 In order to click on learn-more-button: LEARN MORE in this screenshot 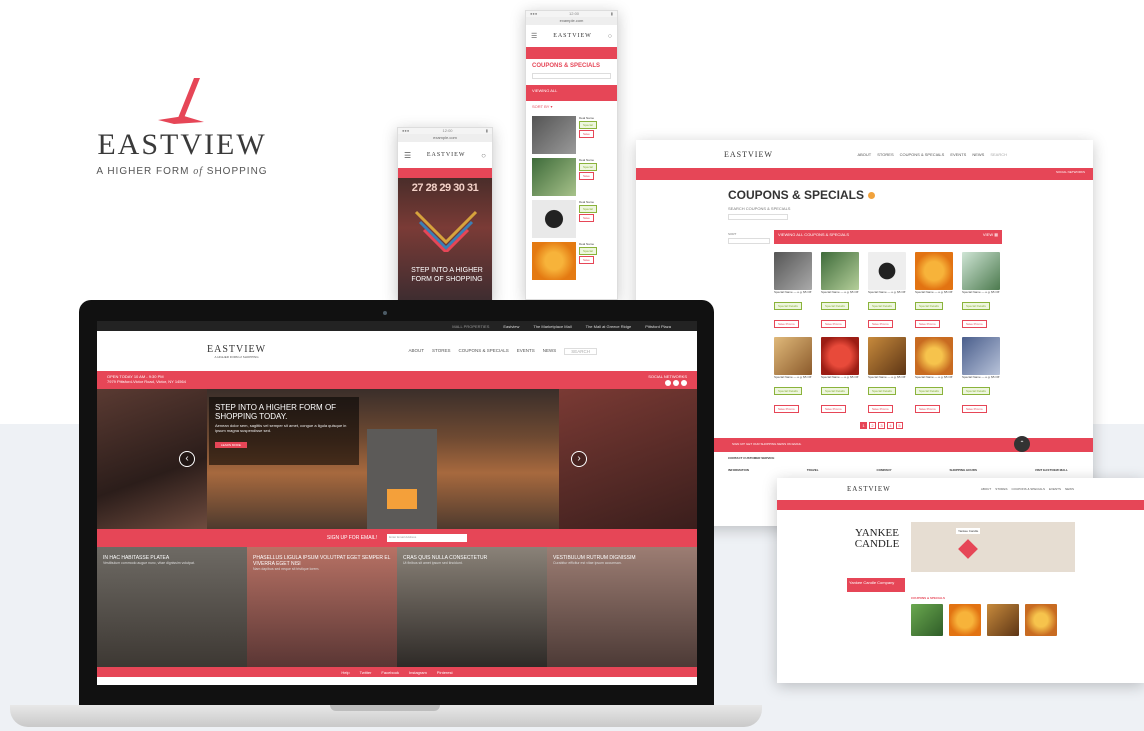, I will do `click(231, 445)`.